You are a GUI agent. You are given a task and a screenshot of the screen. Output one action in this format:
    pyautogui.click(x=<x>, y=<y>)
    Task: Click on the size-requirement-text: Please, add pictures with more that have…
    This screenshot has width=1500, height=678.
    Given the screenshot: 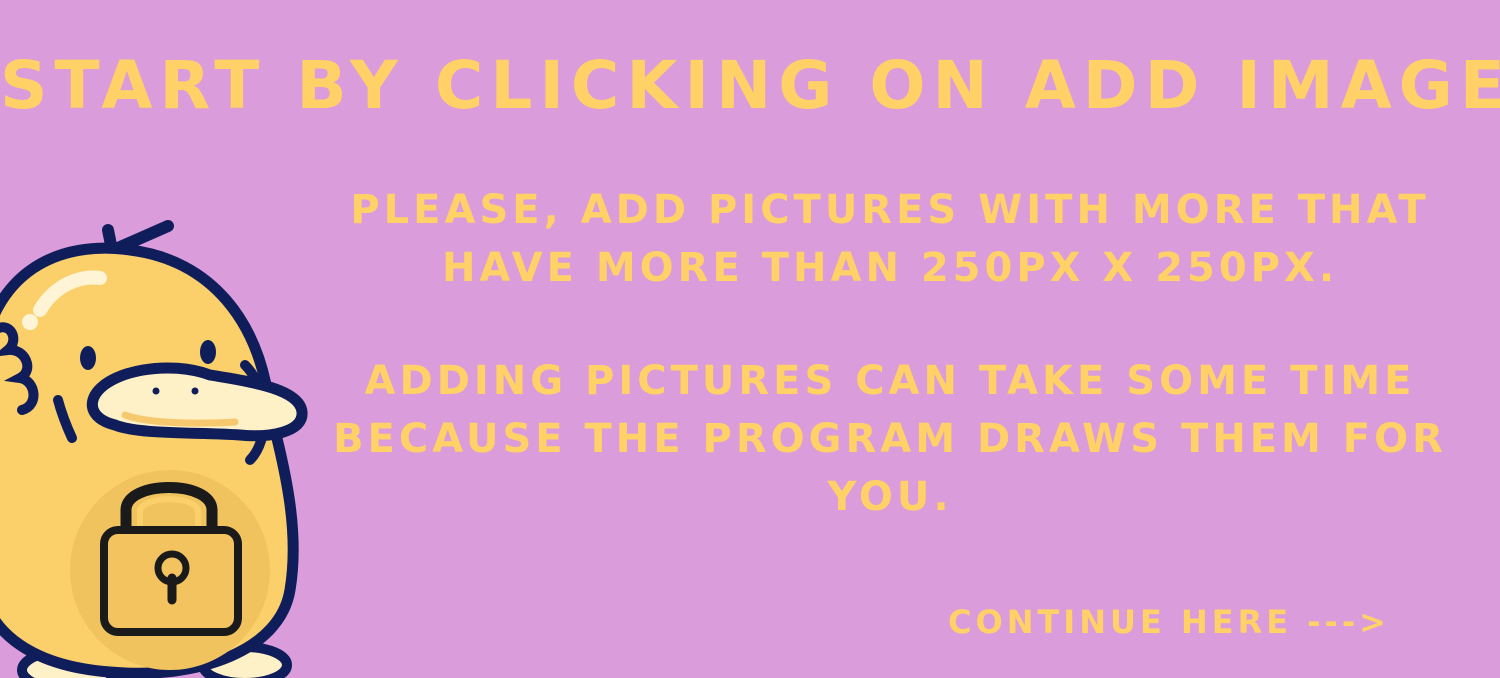 What is the action you would take?
    pyautogui.click(x=890, y=239)
    